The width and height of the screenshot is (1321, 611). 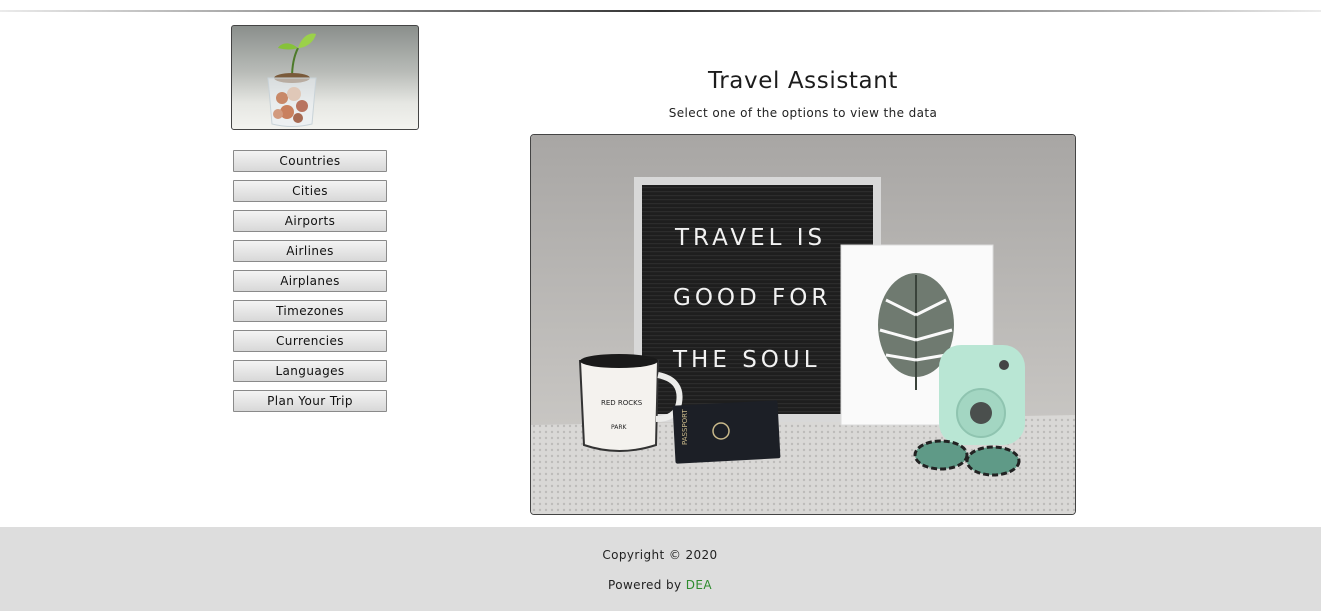 What do you see at coordinates (310, 191) in the screenshot?
I see `cities-button: Cities` at bounding box center [310, 191].